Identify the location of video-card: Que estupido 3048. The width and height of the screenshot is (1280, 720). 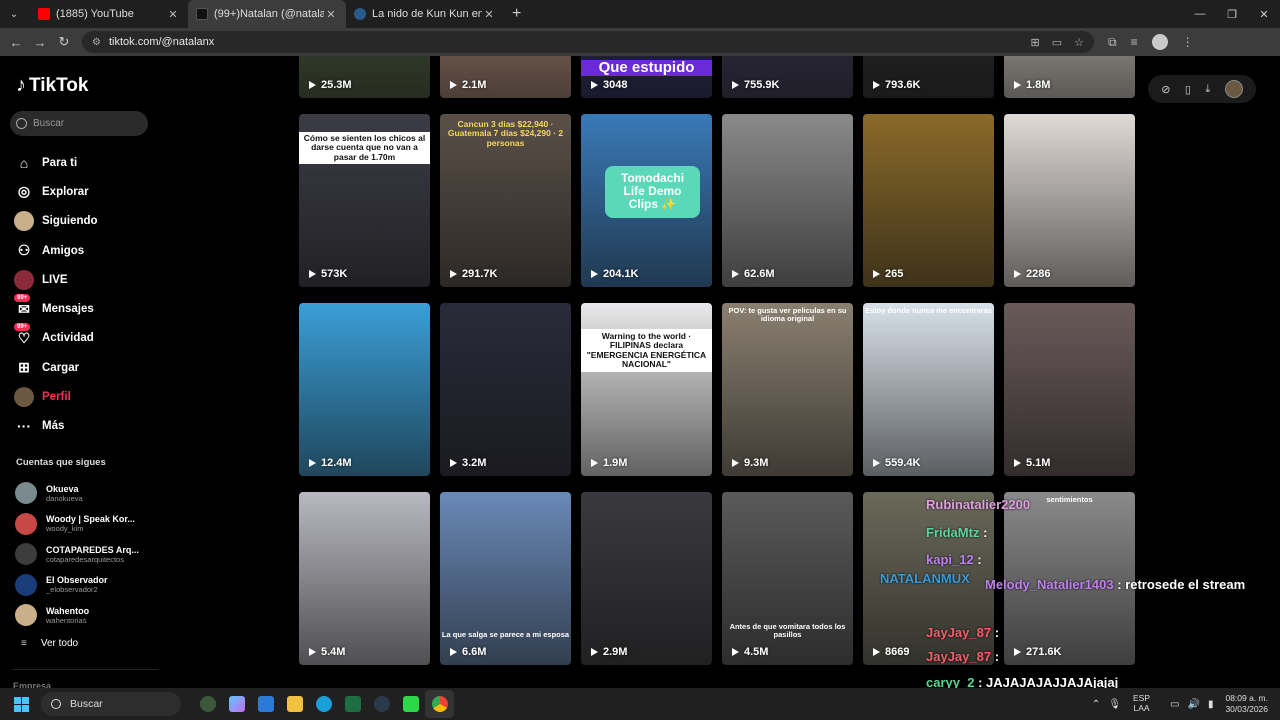
(646, 77).